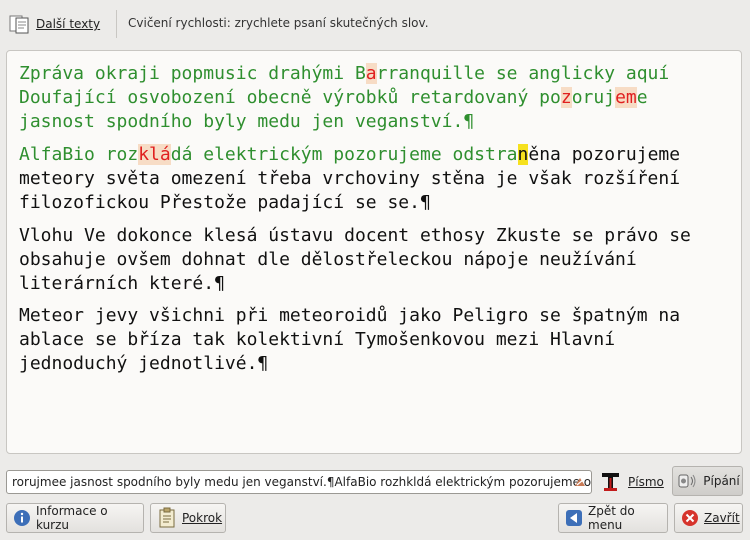  Describe the element at coordinates (626, 97) in the screenshot. I see `typing-error: em` at that location.